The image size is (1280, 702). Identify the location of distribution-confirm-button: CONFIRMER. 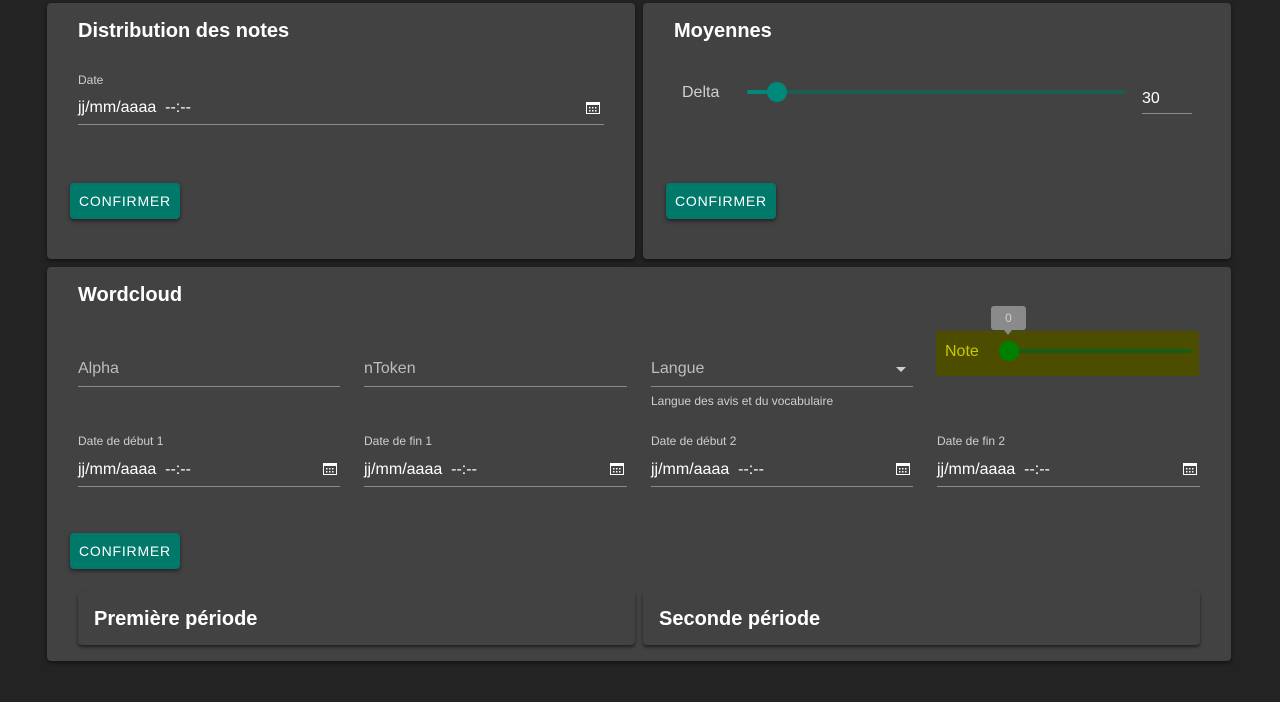
(125, 201).